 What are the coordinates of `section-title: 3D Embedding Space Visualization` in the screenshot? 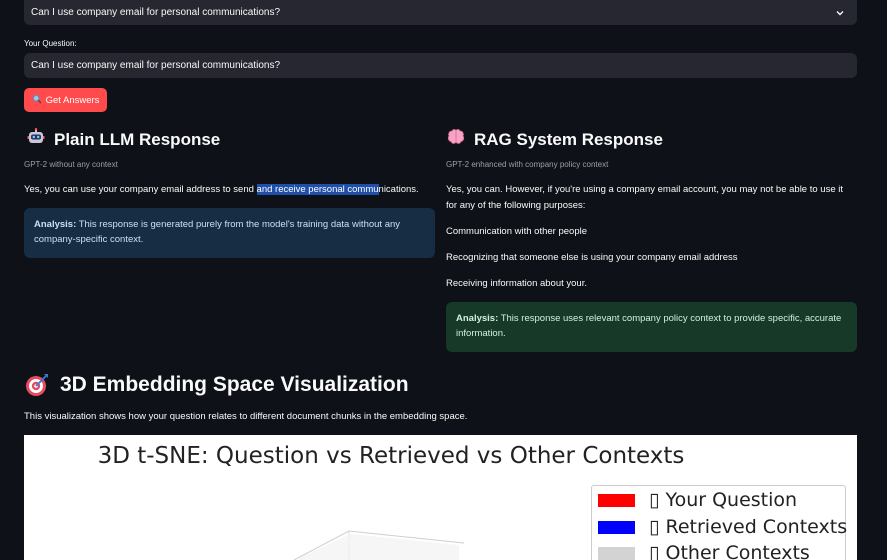 It's located at (216, 385).